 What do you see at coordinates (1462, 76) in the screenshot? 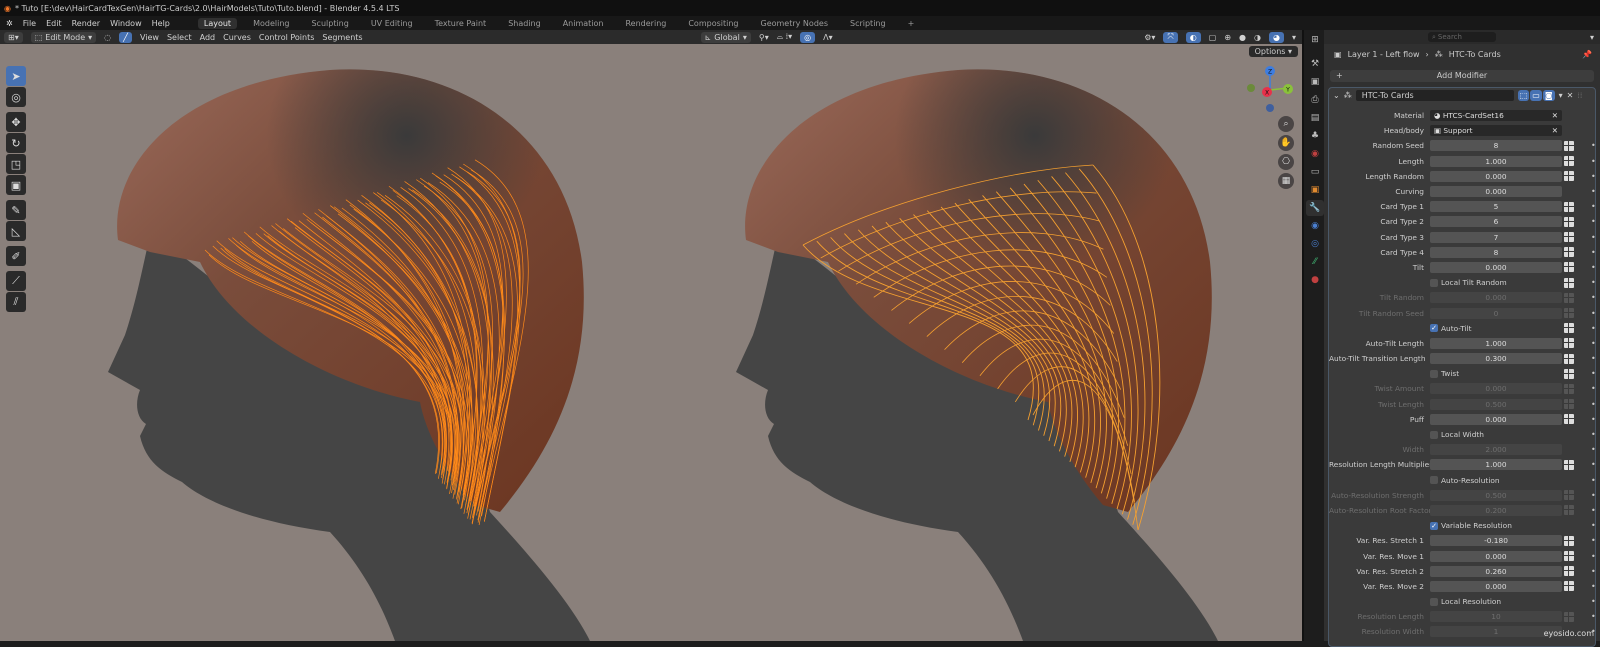
I see `add-modifier-button: + Add Modifier` at bounding box center [1462, 76].